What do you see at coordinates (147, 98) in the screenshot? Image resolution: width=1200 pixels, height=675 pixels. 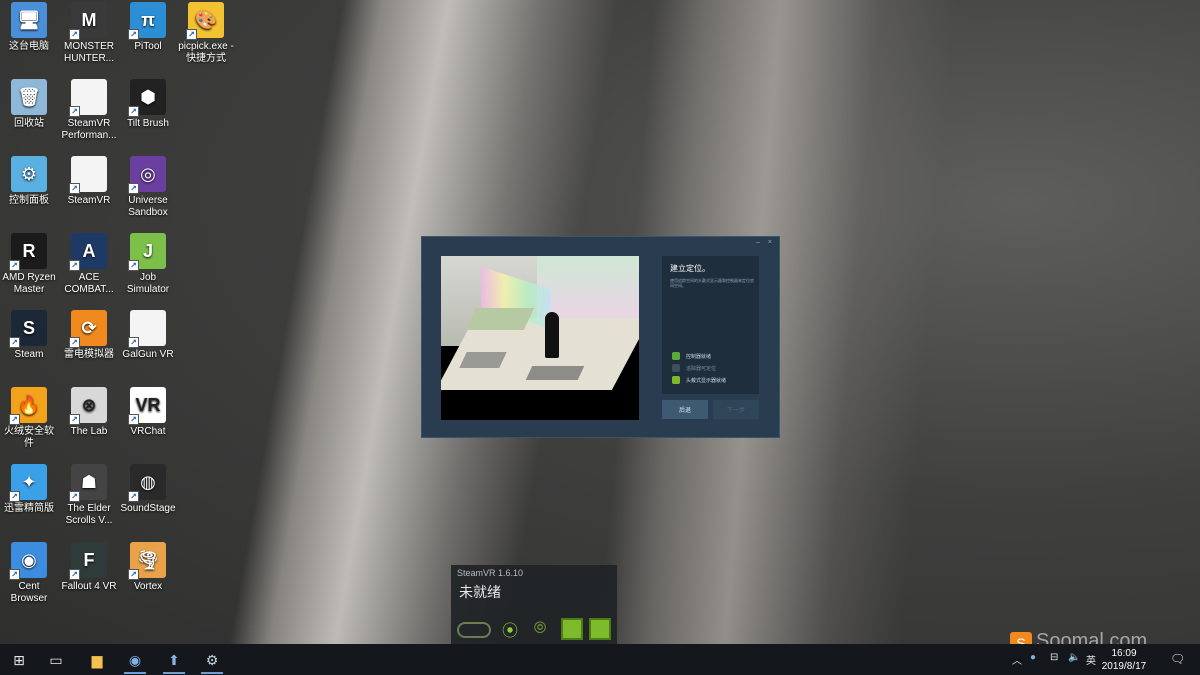 I see `tilt-brush-icon: ⬢ ↗` at bounding box center [147, 98].